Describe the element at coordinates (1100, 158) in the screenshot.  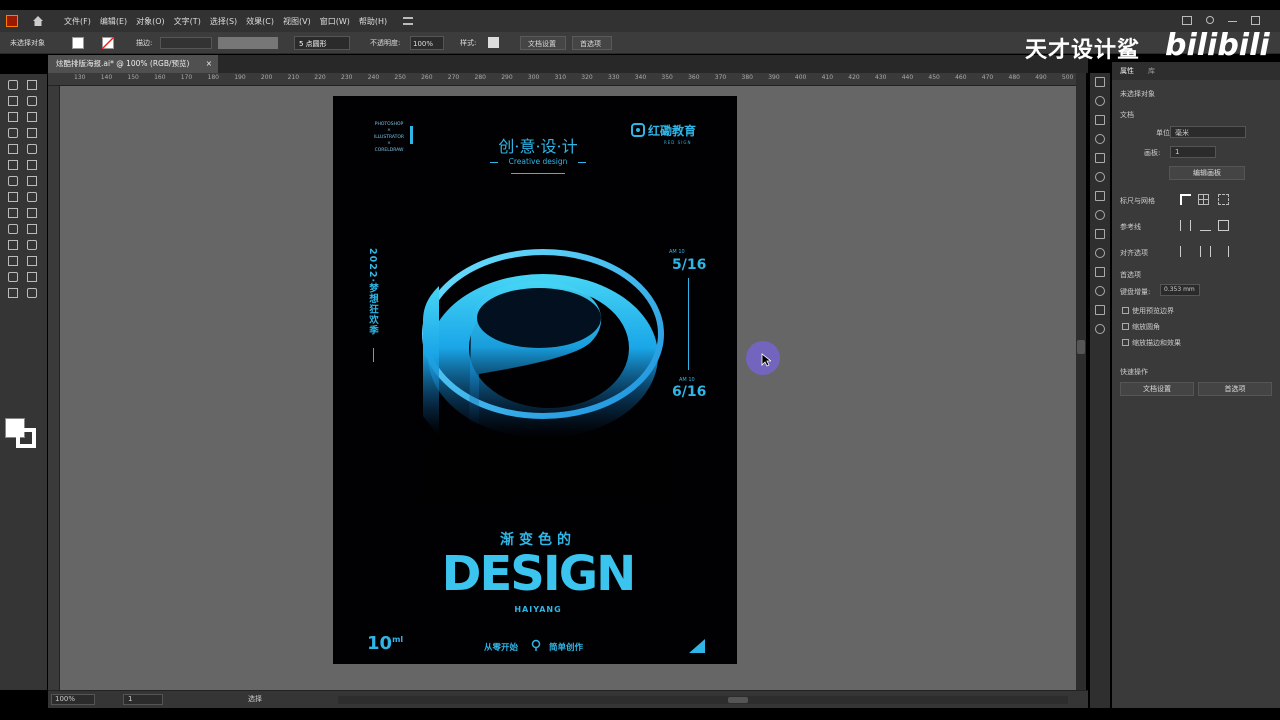
I see `brushes-icon` at that location.